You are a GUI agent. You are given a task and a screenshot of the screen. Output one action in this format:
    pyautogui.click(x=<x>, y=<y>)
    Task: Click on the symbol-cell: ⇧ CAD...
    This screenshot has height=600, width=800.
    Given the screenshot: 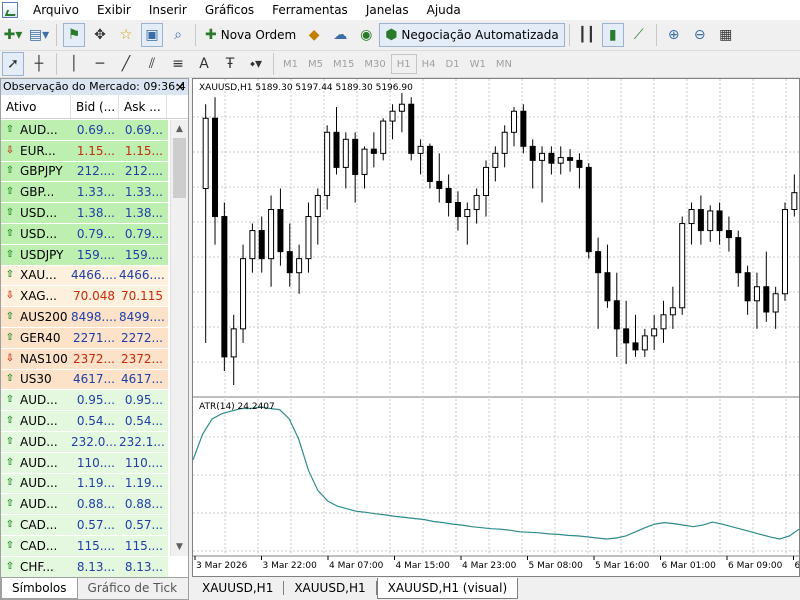 What is the action you would take?
    pyautogui.click(x=36, y=546)
    